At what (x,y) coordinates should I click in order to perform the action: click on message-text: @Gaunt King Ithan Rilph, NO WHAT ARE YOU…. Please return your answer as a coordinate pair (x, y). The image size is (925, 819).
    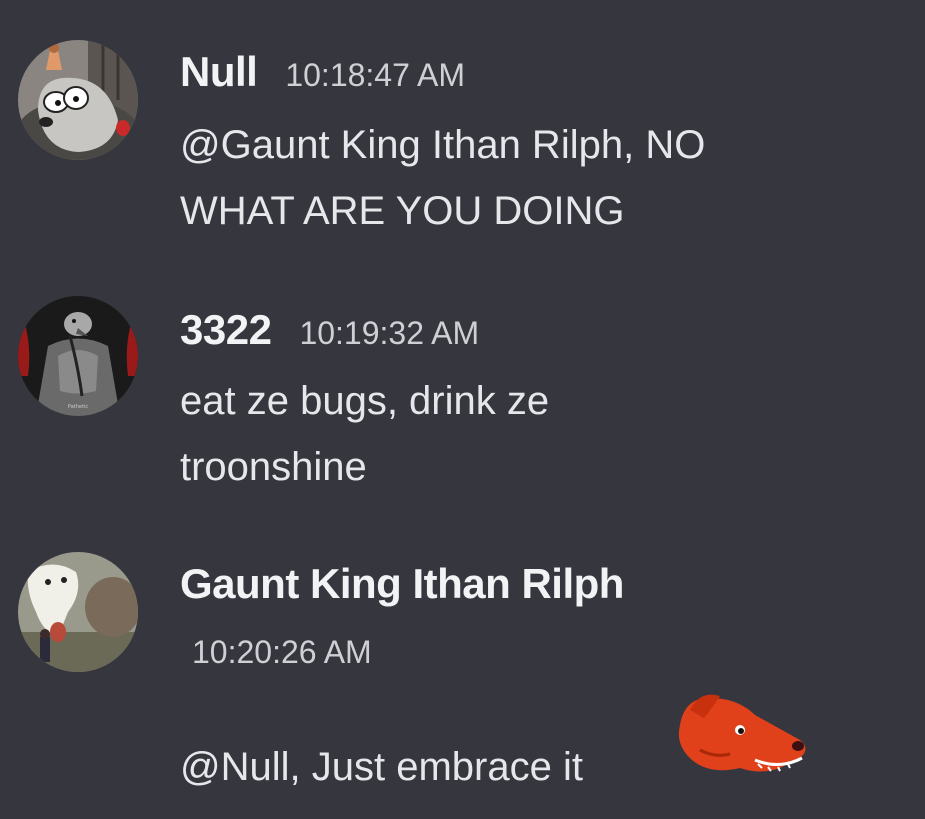
    Looking at the image, I should click on (443, 178).